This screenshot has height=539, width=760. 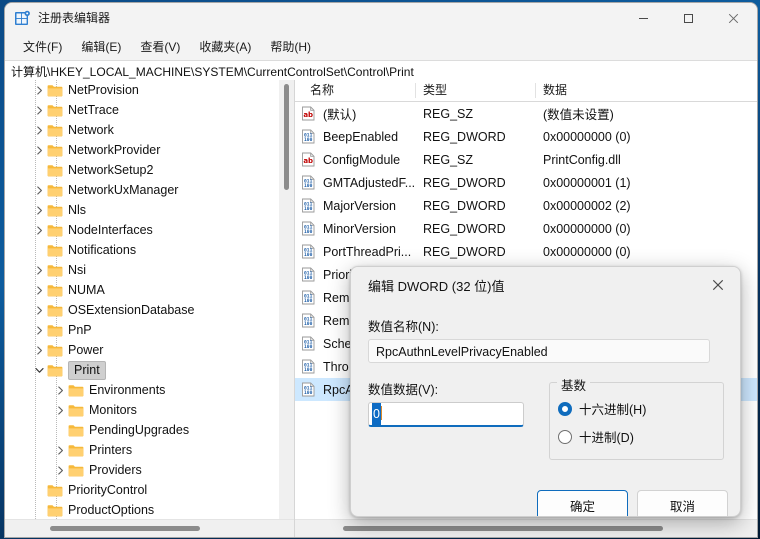 What do you see at coordinates (77, 270) in the screenshot?
I see `tree-item-label: Nsi` at bounding box center [77, 270].